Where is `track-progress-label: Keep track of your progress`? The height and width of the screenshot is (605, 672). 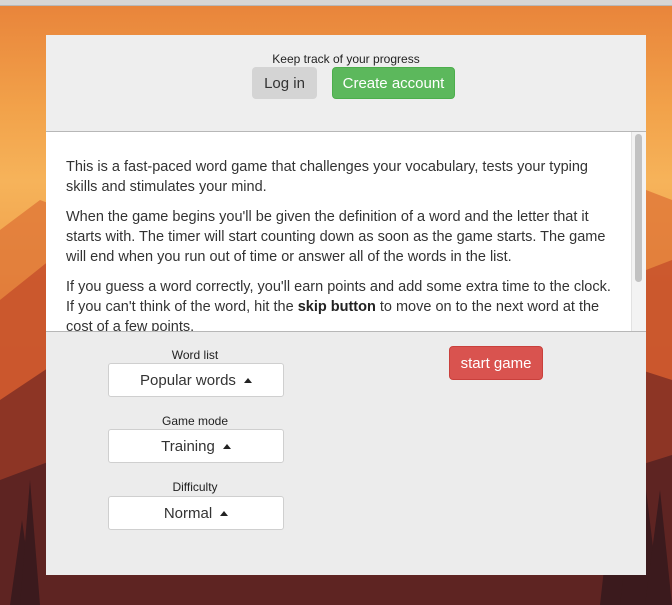
track-progress-label: Keep track of your progress is located at coordinates (346, 59).